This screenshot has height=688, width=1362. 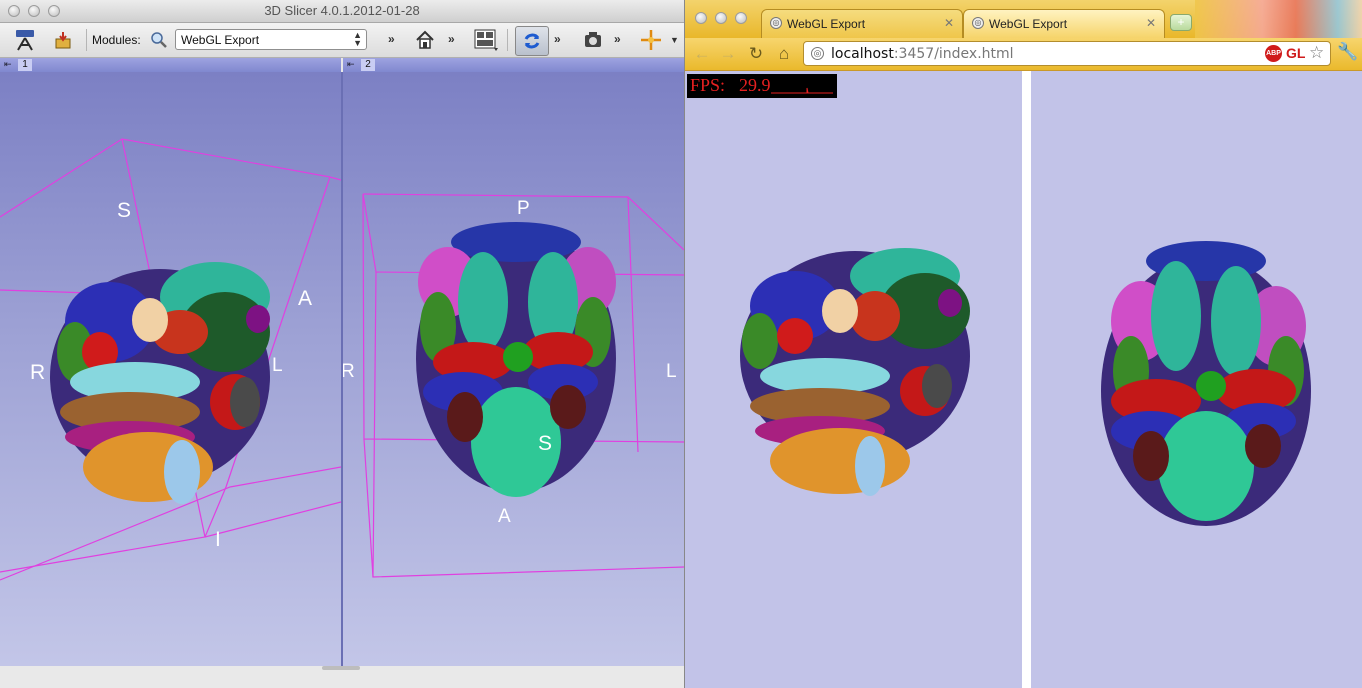 What do you see at coordinates (674, 40) in the screenshot?
I see `dropdown-arrow-icon: ▼` at bounding box center [674, 40].